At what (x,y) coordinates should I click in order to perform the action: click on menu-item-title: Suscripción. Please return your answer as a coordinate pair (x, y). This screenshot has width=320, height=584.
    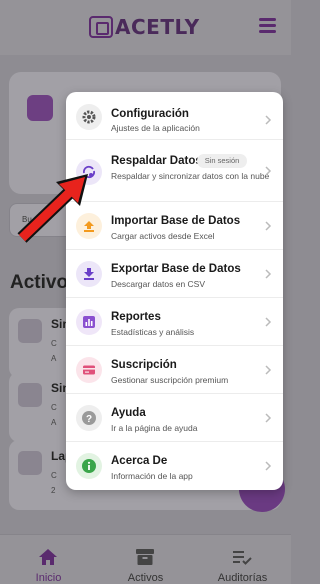
    Looking at the image, I should click on (144, 365).